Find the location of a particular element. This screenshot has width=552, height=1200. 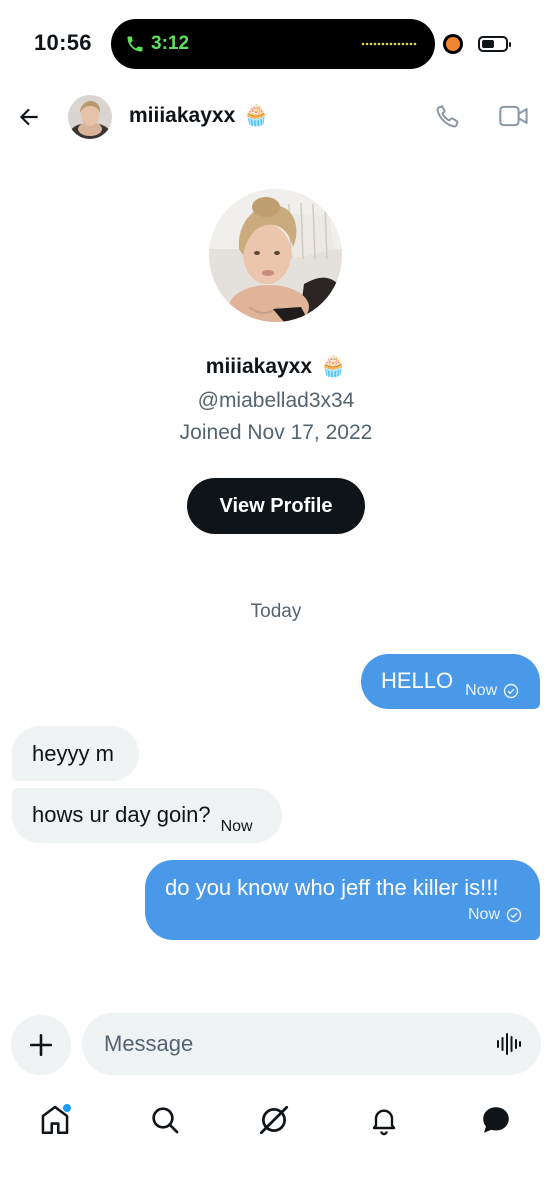

waveform-icon is located at coordinates (509, 1044).